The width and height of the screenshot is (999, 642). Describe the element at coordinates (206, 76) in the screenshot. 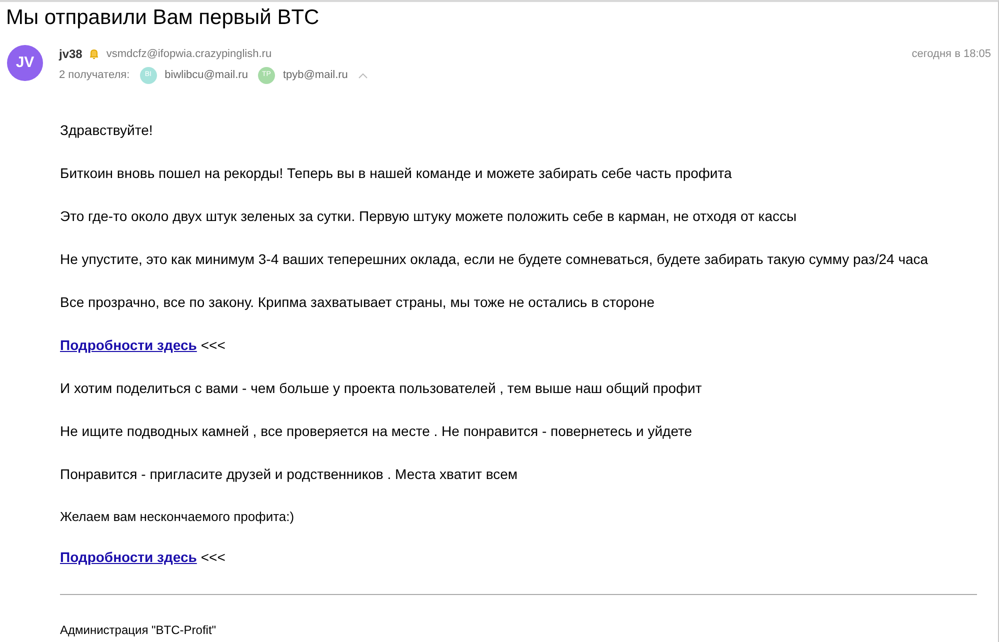

I see `recipient-email: biwlibcu@mail.ru` at that location.